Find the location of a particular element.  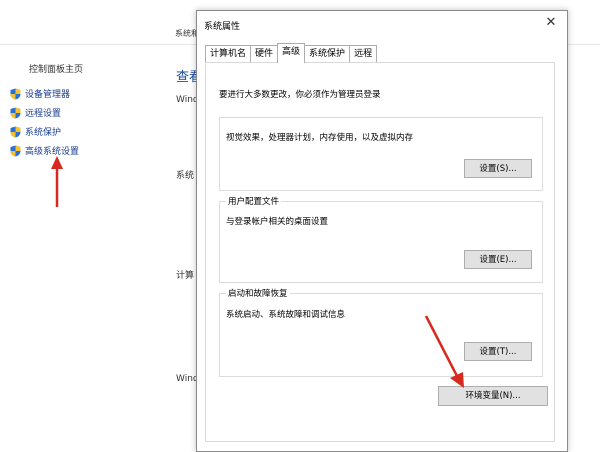

dialog-title: 系统属性 is located at coordinates (222, 27).